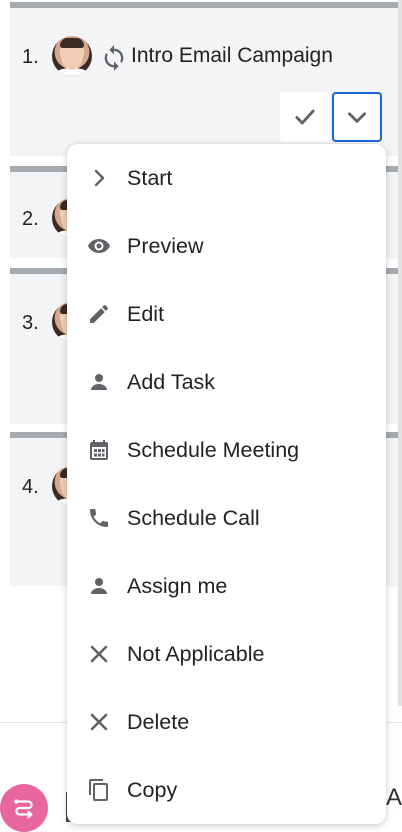 The image size is (402, 832). What do you see at coordinates (165, 245) in the screenshot?
I see `menu-item-label: Preview` at bounding box center [165, 245].